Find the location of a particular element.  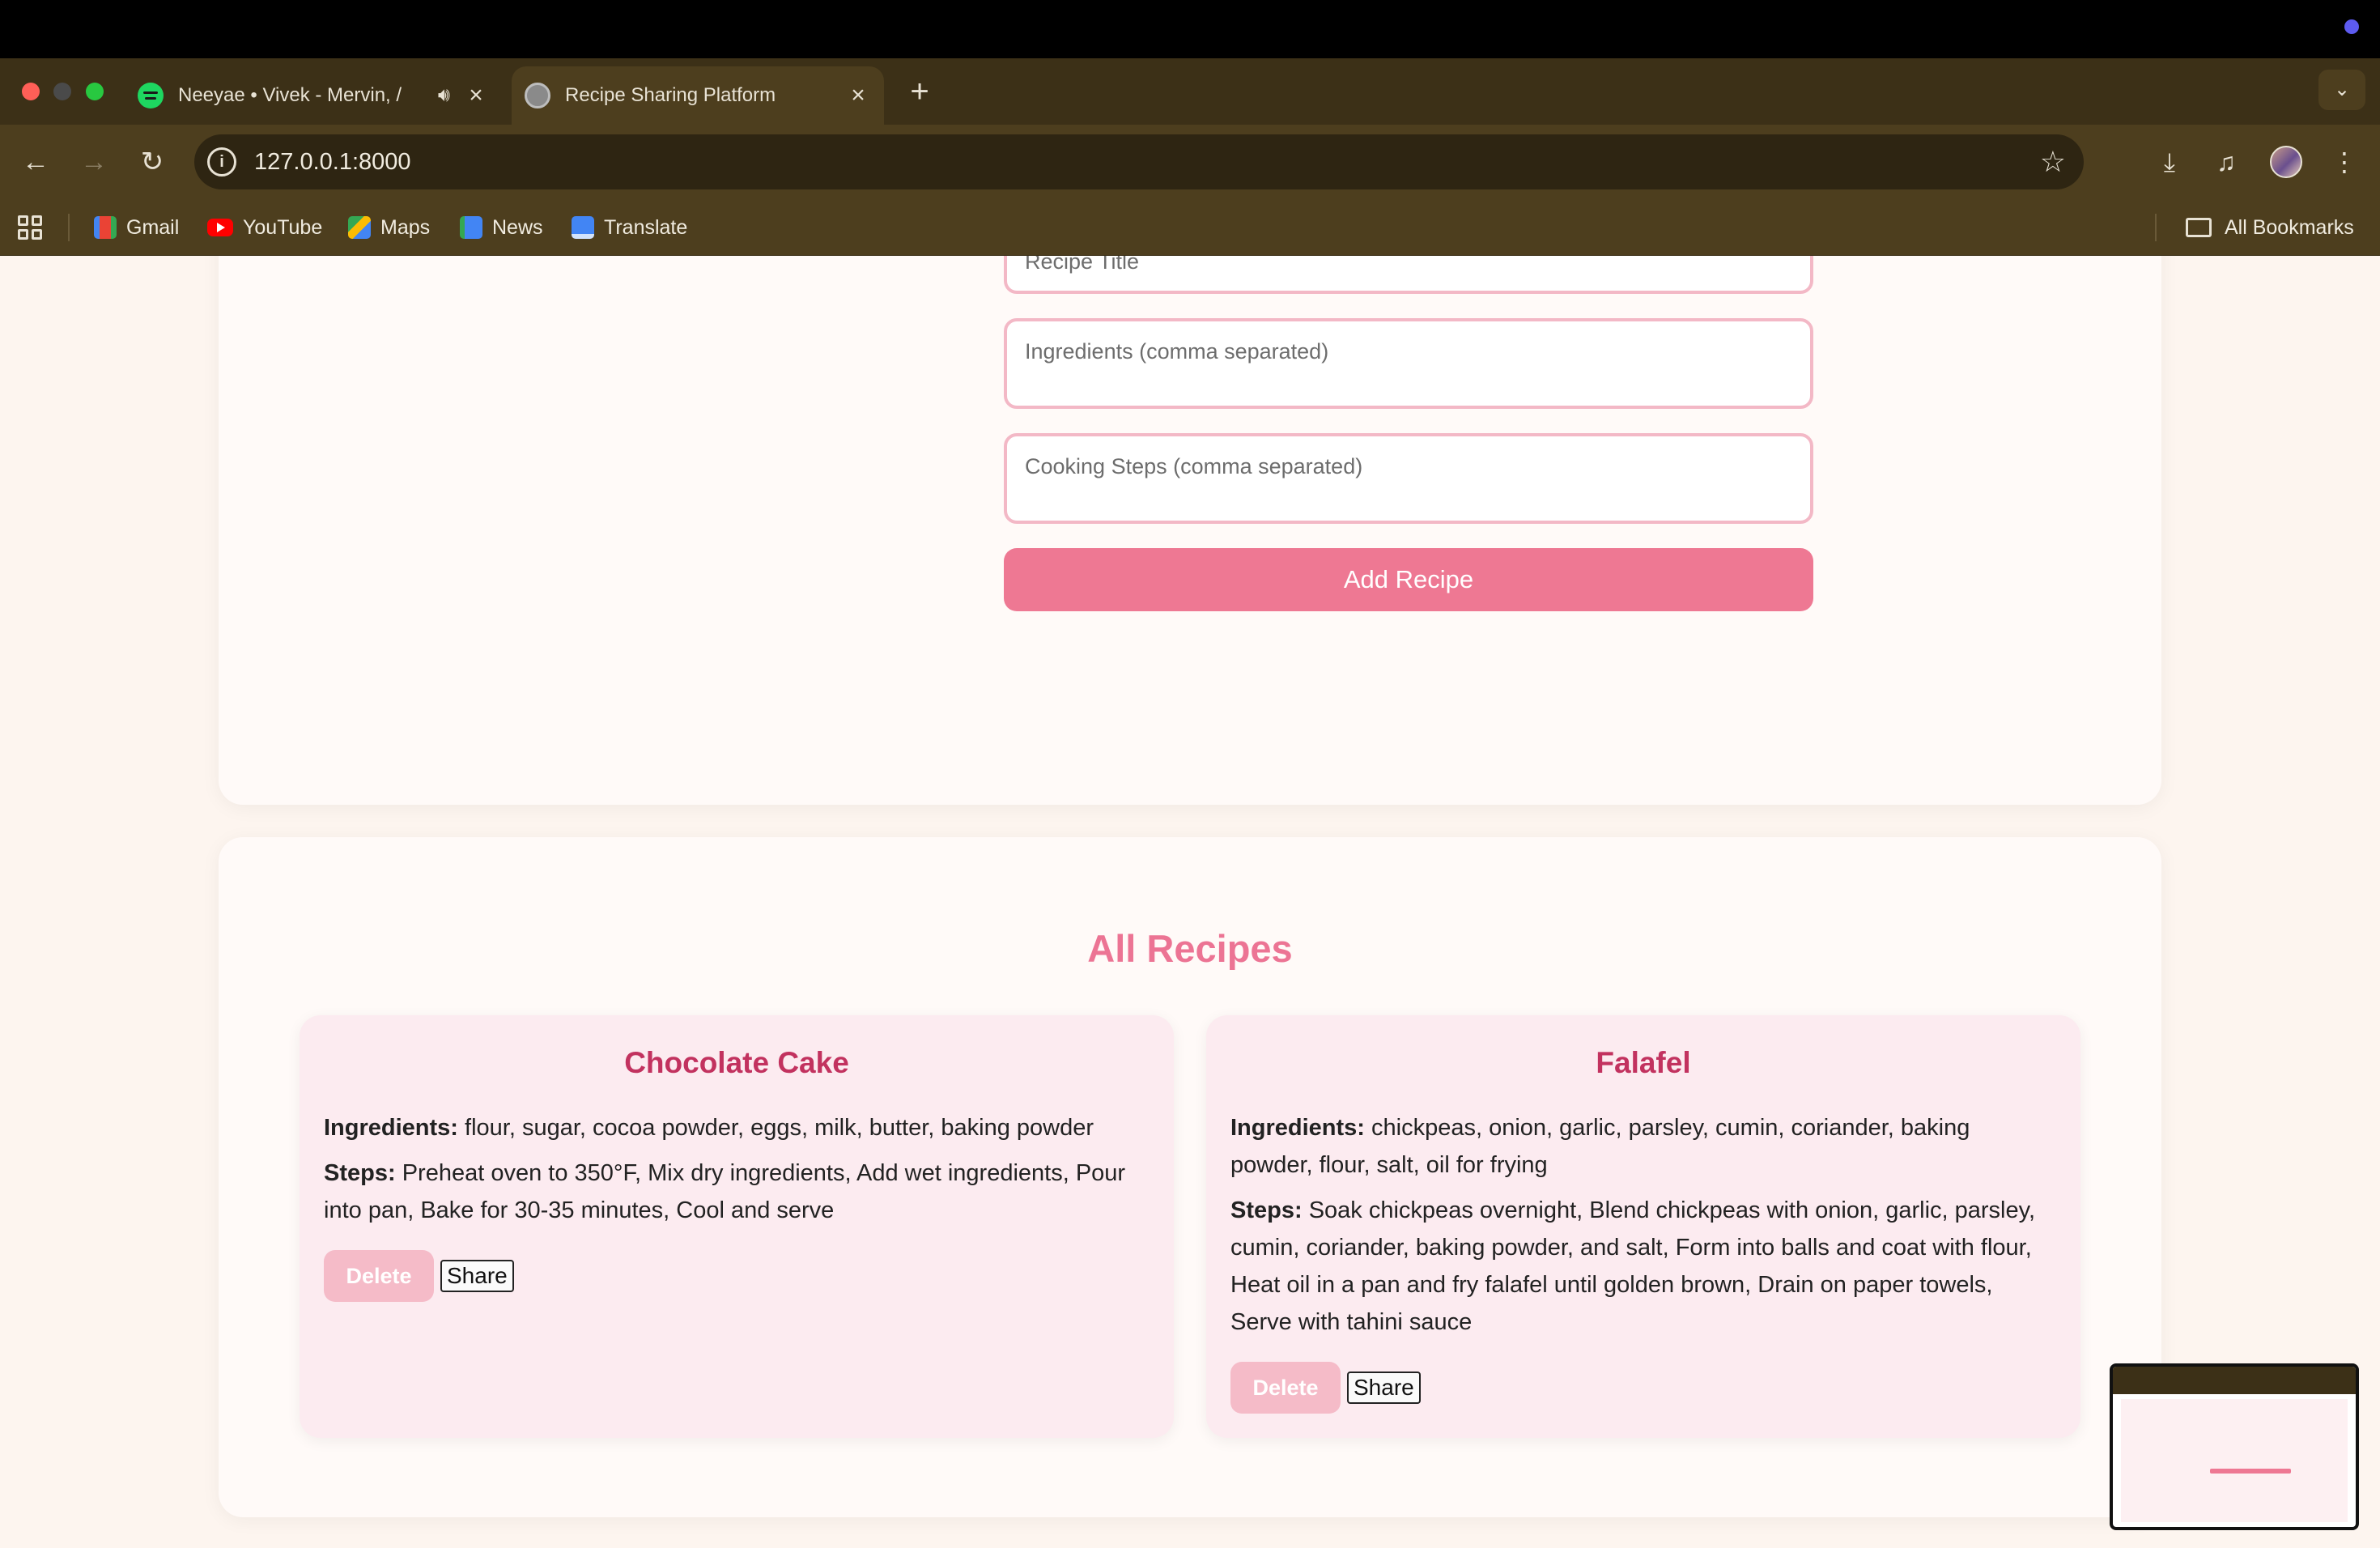

browser-toolbar: ← → ↻ i 127.0.0.1:8000 ☆ ⤓ ♫ ⋮ is located at coordinates (1190, 162).